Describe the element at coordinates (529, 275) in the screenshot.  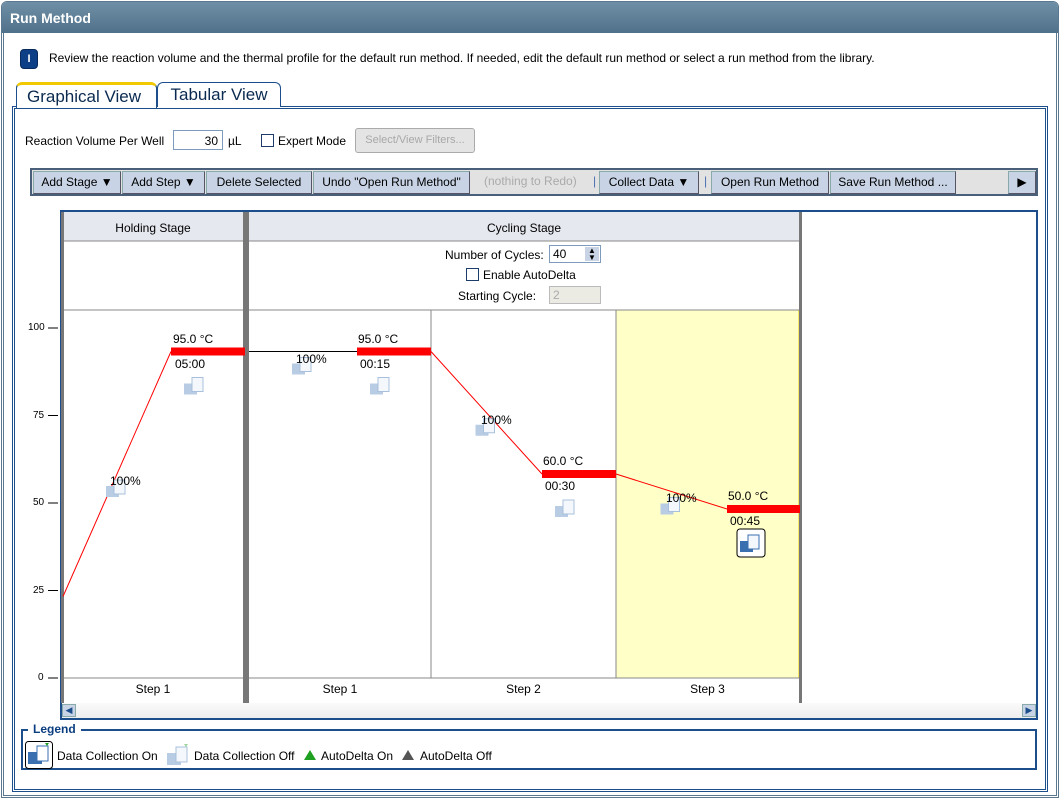
I see `enable-autodelta-label: Enable AutoDelta` at that location.